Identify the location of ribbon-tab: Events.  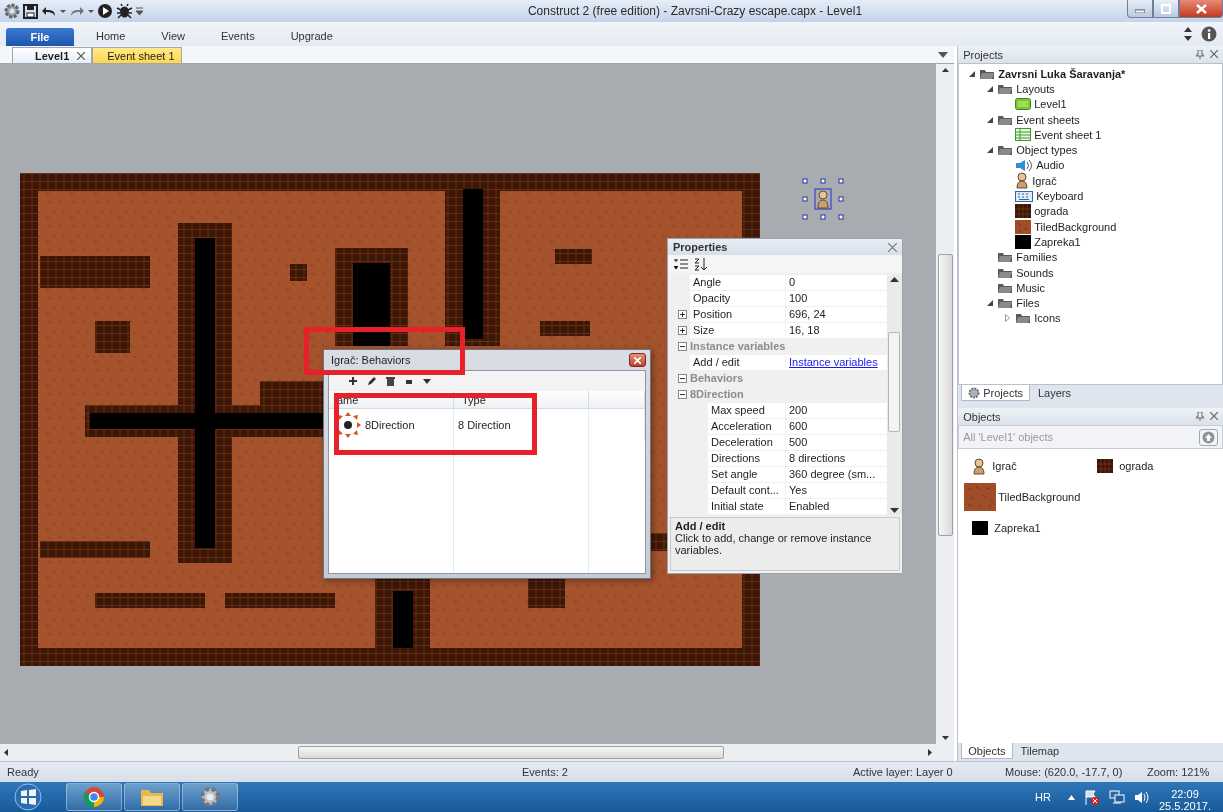
(238, 38).